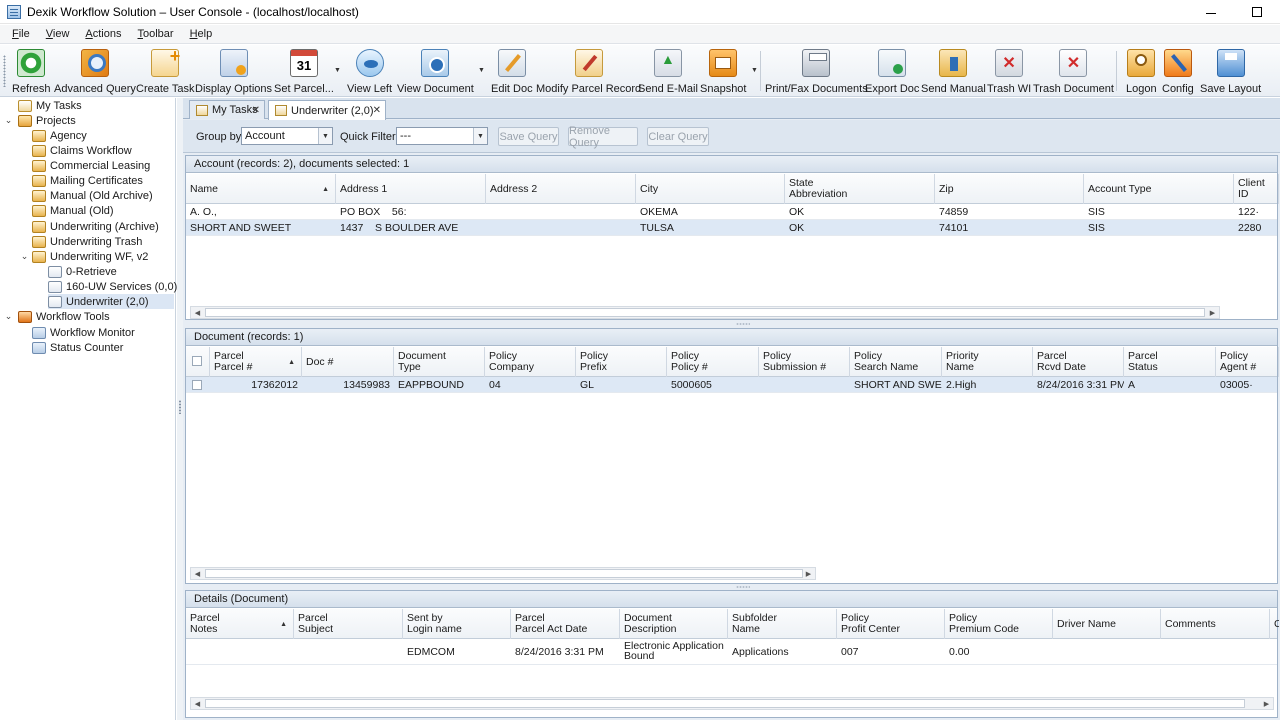  What do you see at coordinates (82, 150) in the screenshot?
I see `tree-item-claims-workflow: Claims Workflow` at bounding box center [82, 150].